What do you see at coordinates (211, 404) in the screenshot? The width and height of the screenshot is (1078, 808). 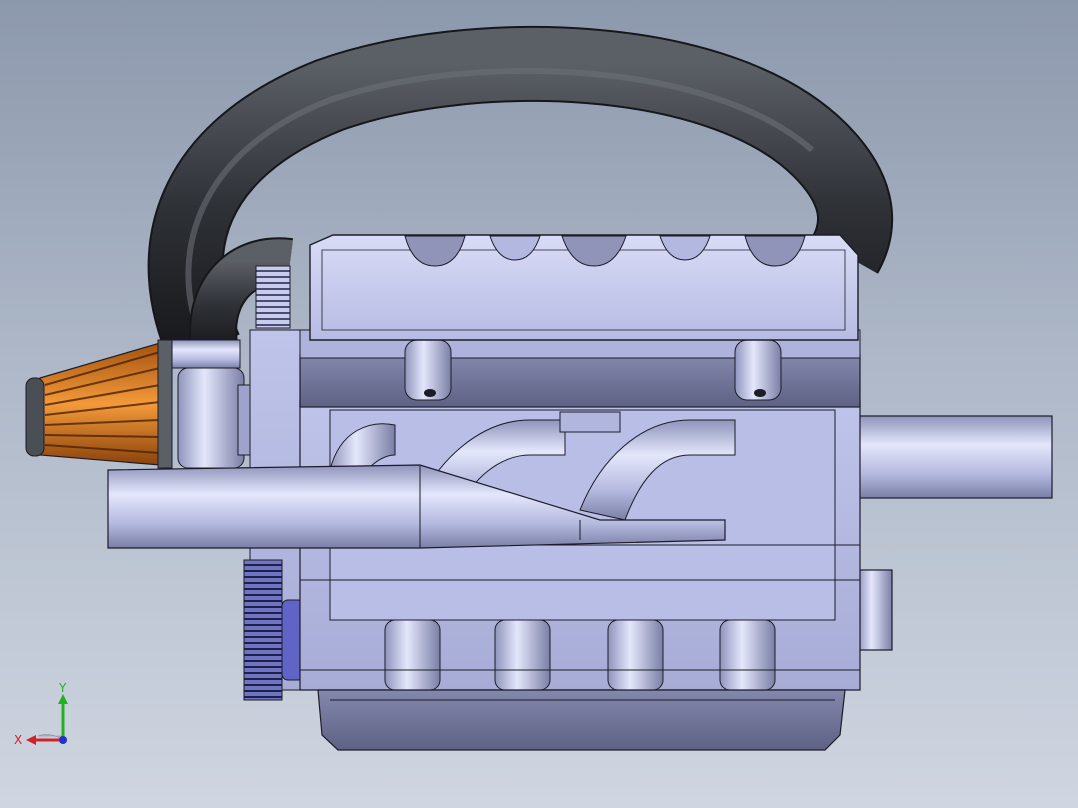 I see `throttle-body` at bounding box center [211, 404].